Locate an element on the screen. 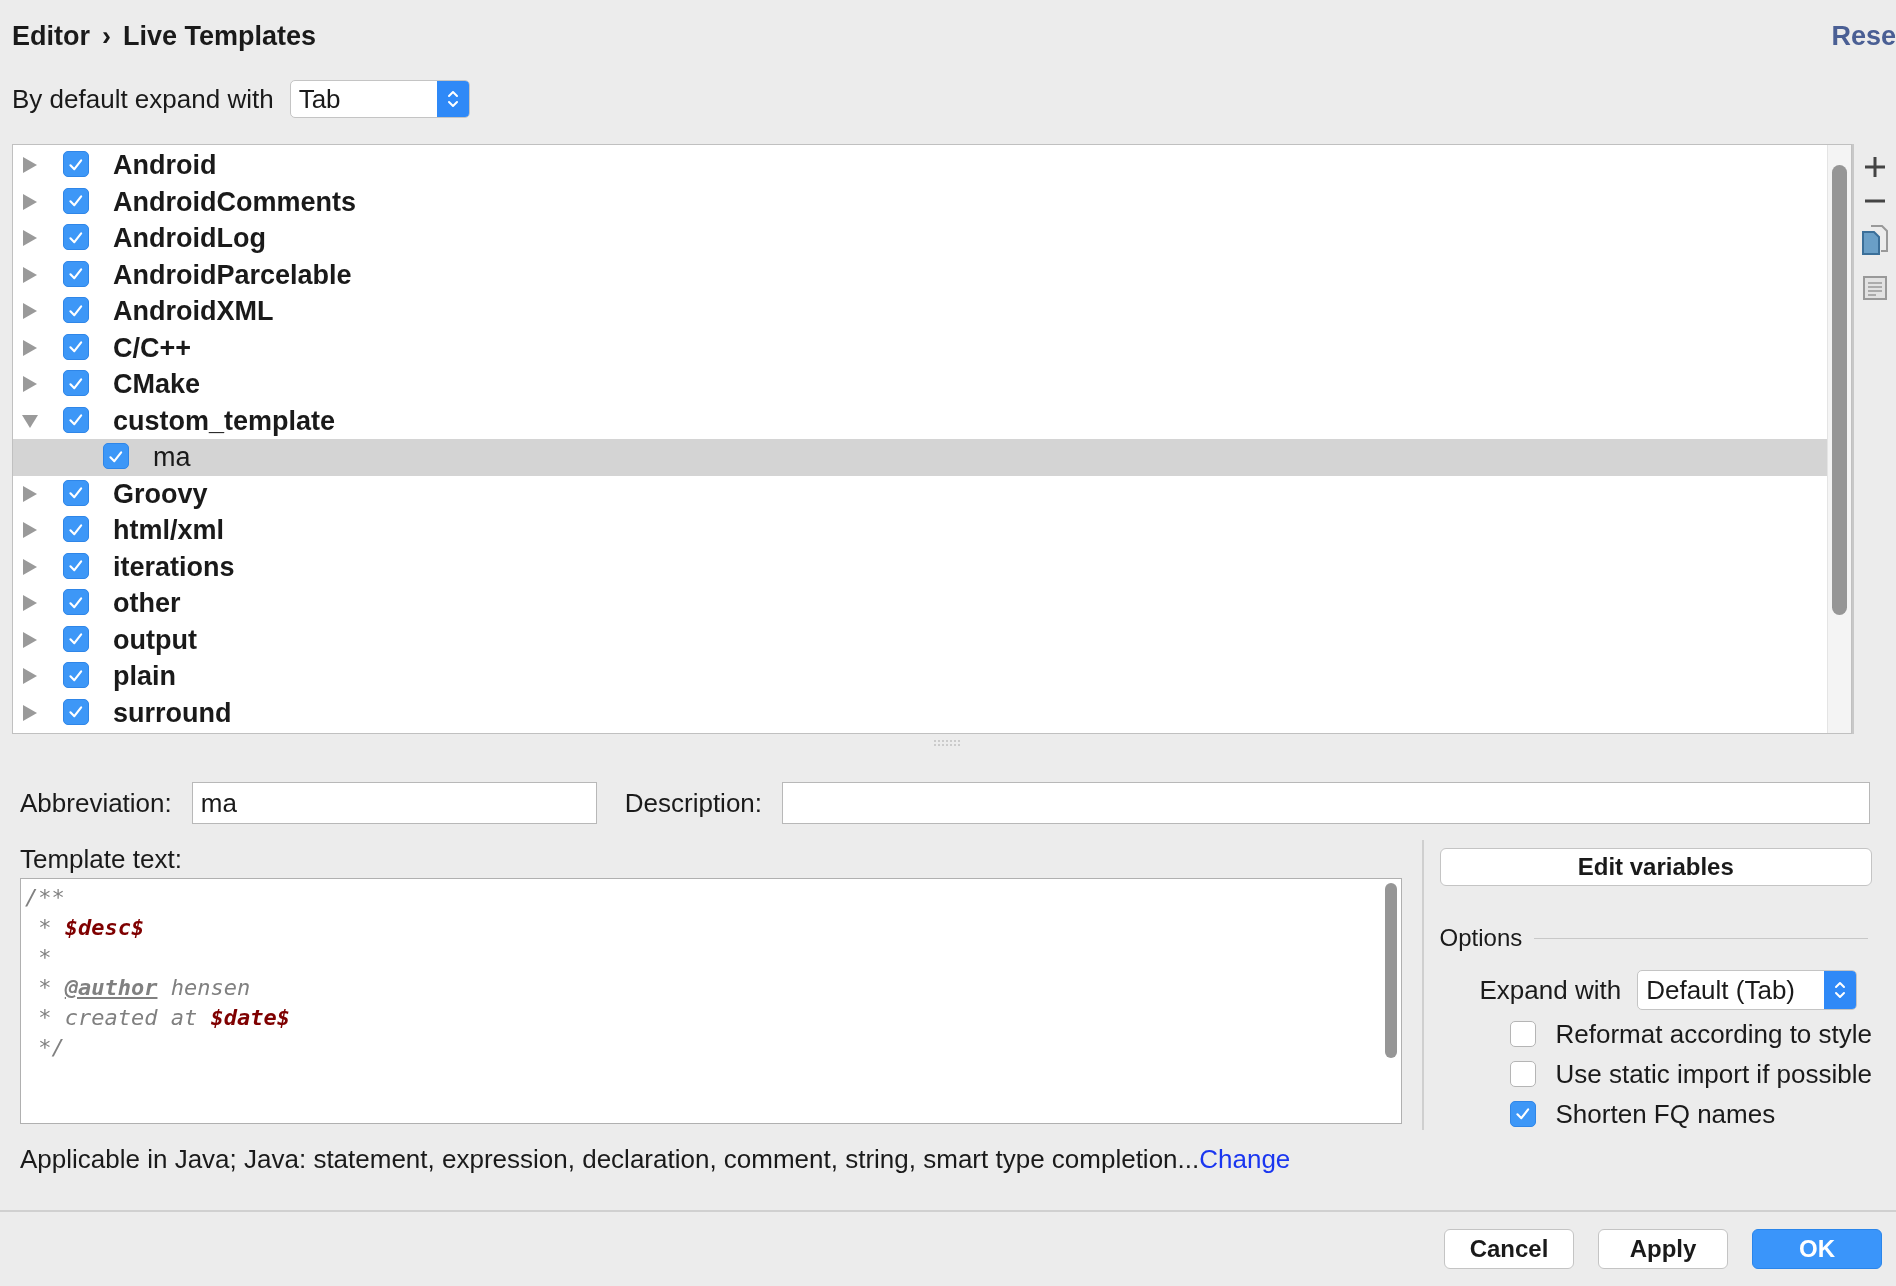 This screenshot has width=1896, height=1286. stepper-arrows-icon is located at coordinates (1840, 990).